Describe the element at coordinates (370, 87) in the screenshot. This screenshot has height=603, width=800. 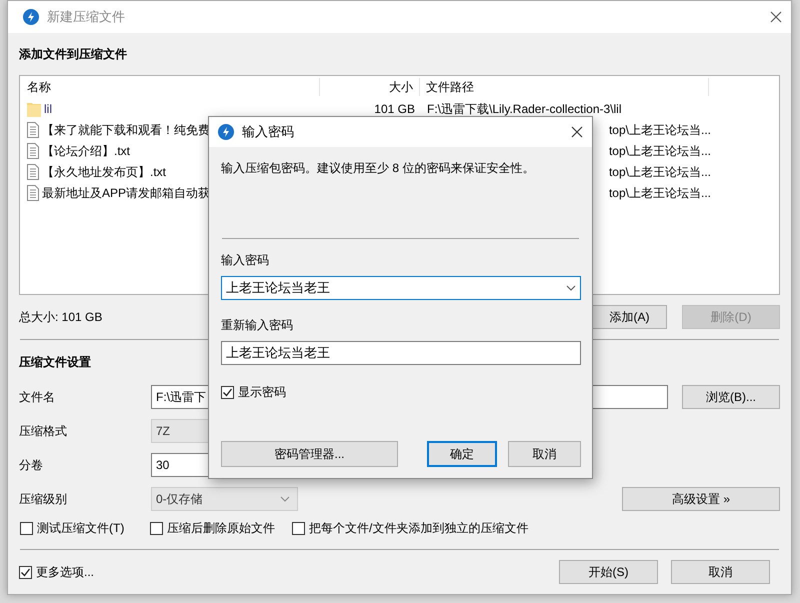
I see `column-header: 大小` at that location.